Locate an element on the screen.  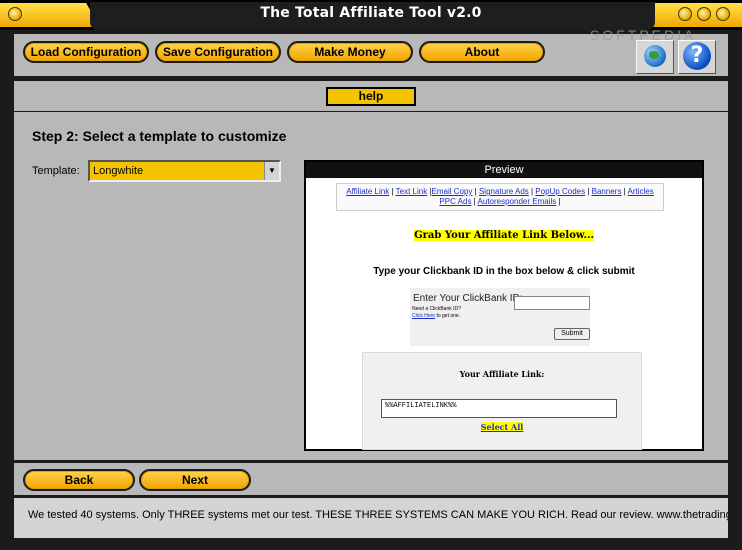
make-money-button: Make Money is located at coordinates (350, 52).